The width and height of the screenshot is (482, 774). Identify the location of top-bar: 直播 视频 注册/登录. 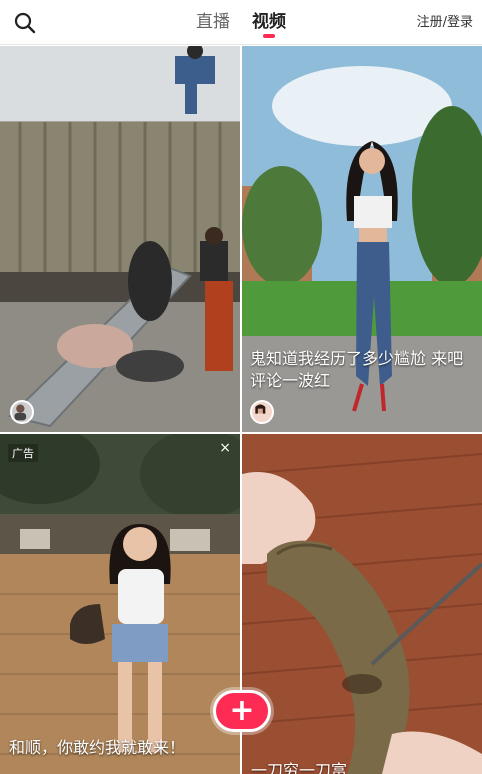
(241, 22).